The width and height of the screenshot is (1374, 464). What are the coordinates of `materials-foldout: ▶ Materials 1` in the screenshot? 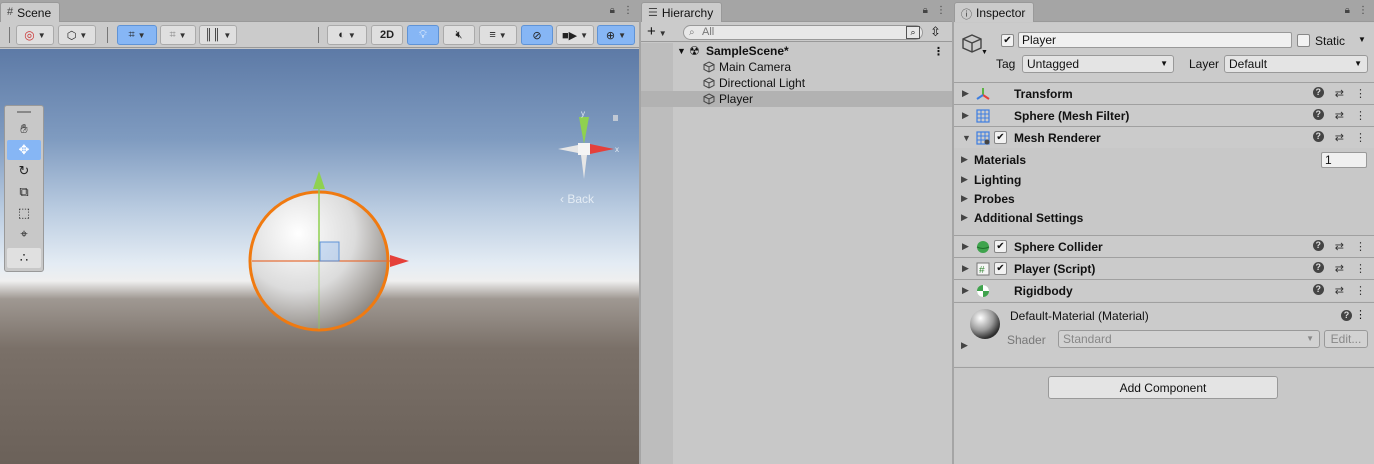 It's located at (1164, 159).